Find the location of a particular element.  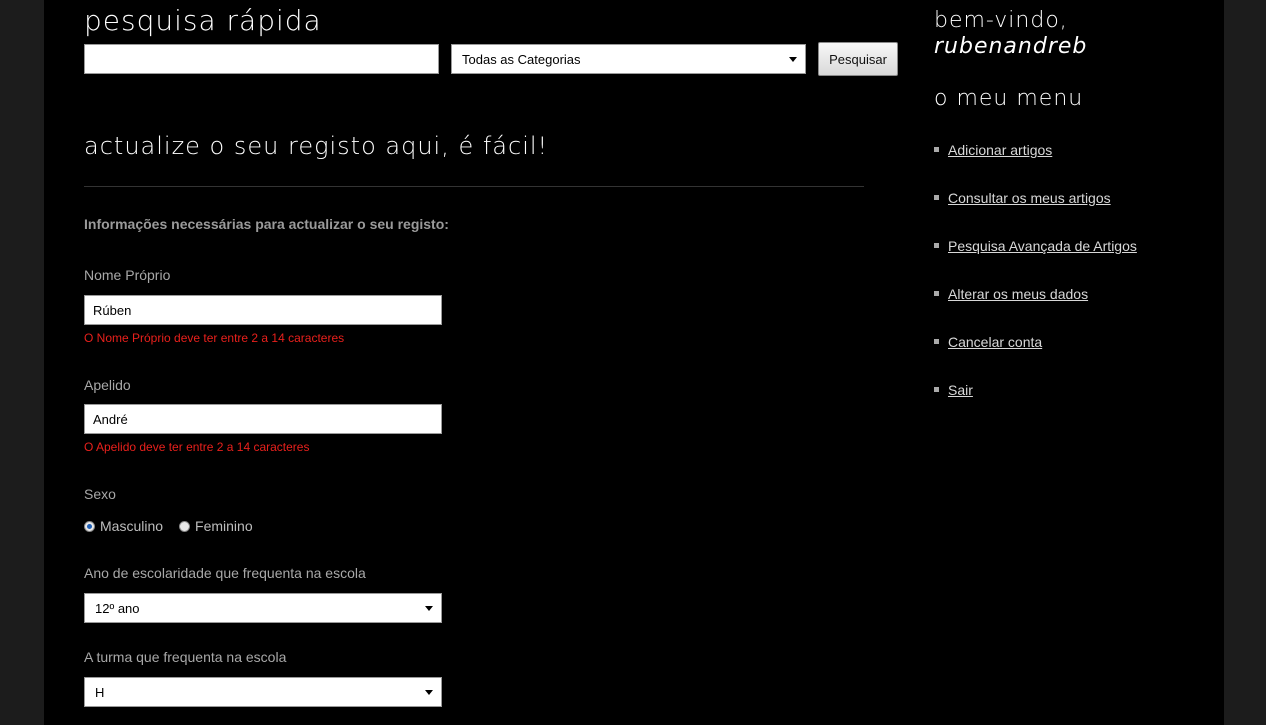

class-value: H is located at coordinates (100, 692).